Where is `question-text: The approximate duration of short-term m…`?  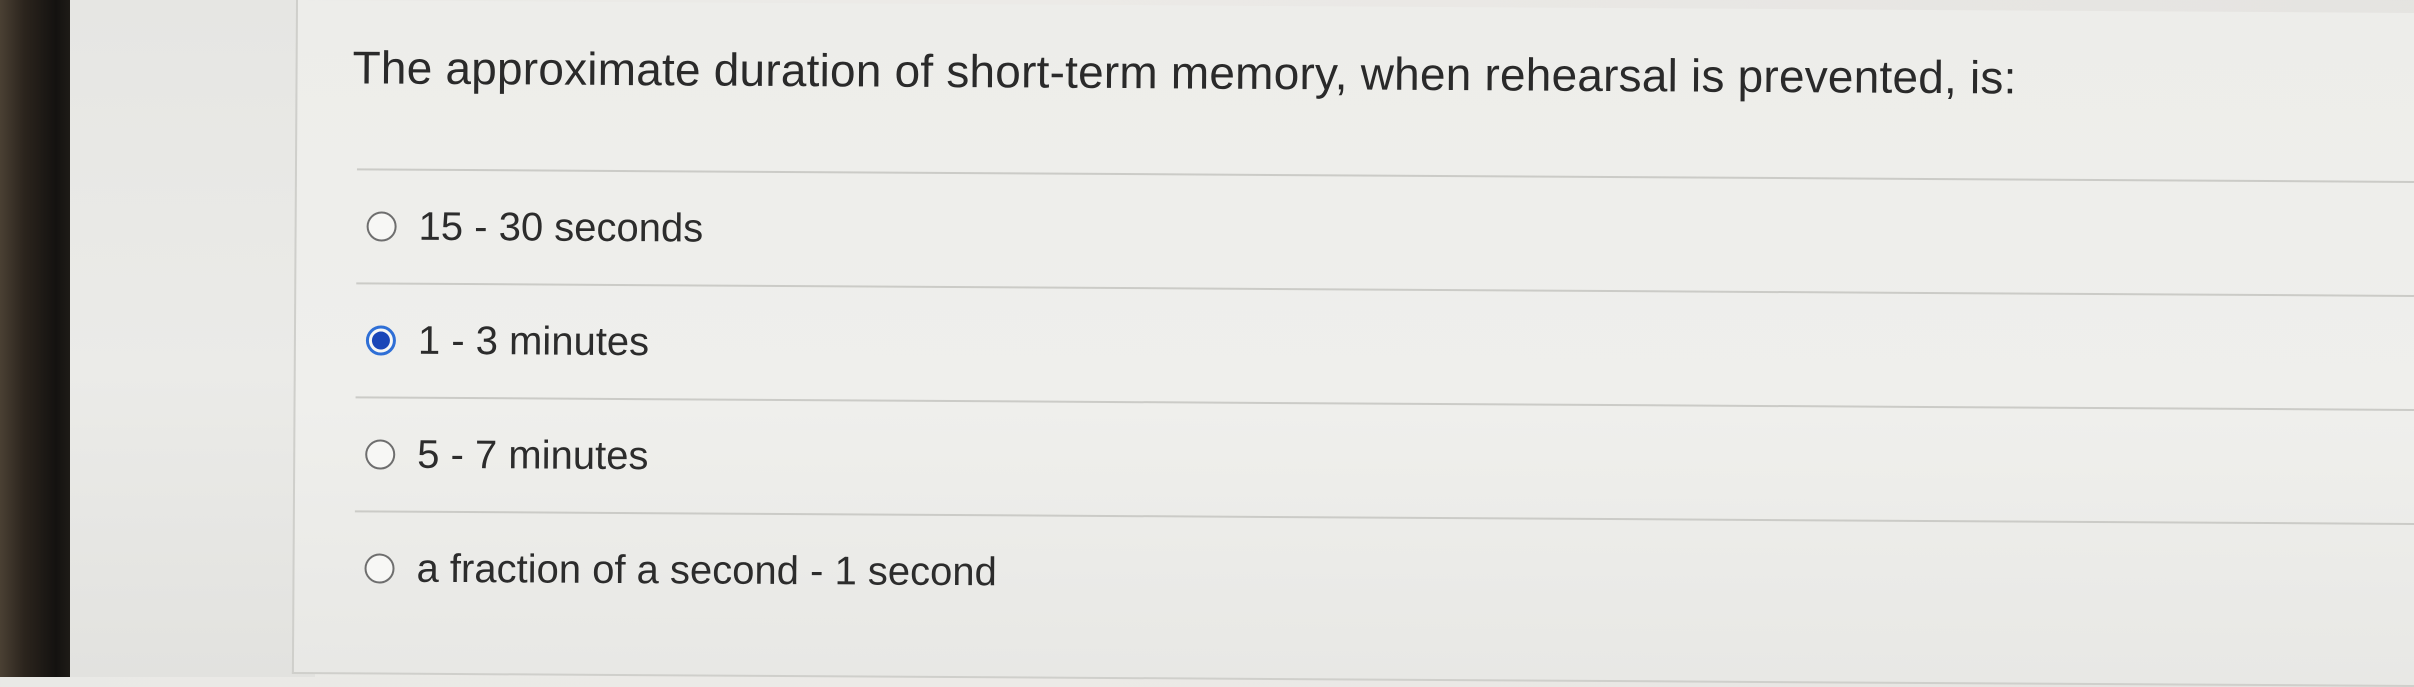
question-text: The approximate duration of short-term m… is located at coordinates (1184, 72).